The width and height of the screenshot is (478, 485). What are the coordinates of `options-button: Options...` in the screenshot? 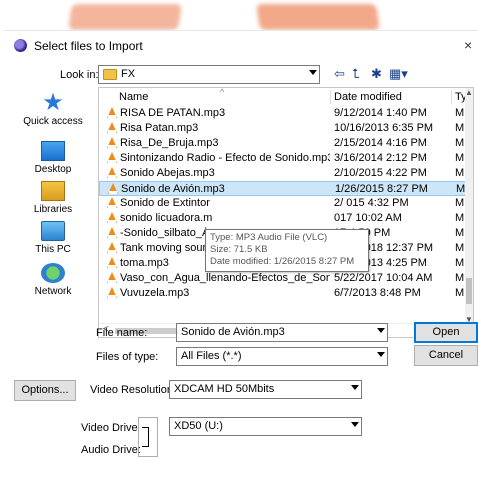 It's located at (45, 390).